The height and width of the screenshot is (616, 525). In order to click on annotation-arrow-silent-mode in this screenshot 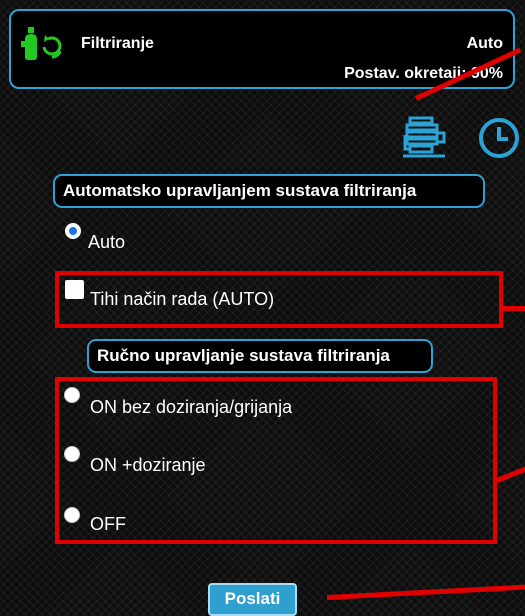, I will do `click(514, 308)`.